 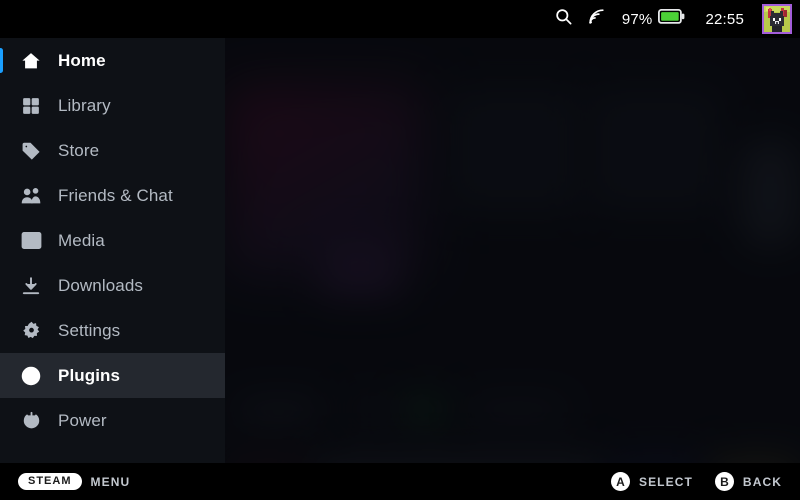 What do you see at coordinates (112, 60) in the screenshot?
I see `sidebar-item-home: Home` at bounding box center [112, 60].